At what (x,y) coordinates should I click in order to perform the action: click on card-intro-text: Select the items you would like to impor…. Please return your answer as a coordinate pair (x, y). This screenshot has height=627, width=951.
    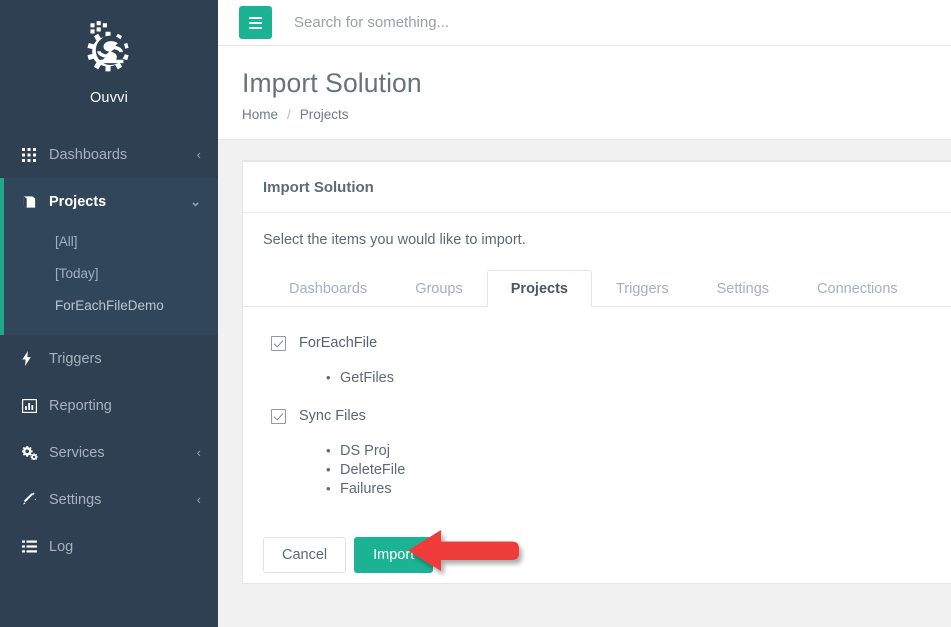
    Looking at the image, I should click on (394, 240).